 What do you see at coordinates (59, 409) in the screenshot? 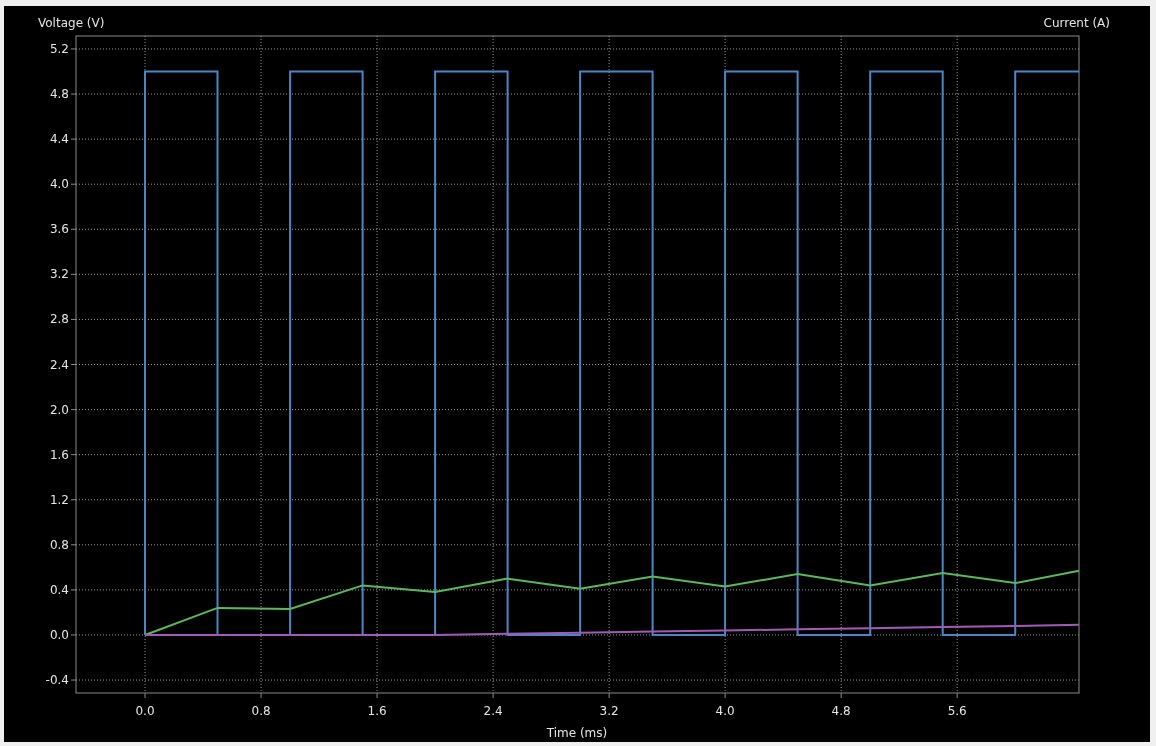
I see `y-tick-label: 2.0` at bounding box center [59, 409].